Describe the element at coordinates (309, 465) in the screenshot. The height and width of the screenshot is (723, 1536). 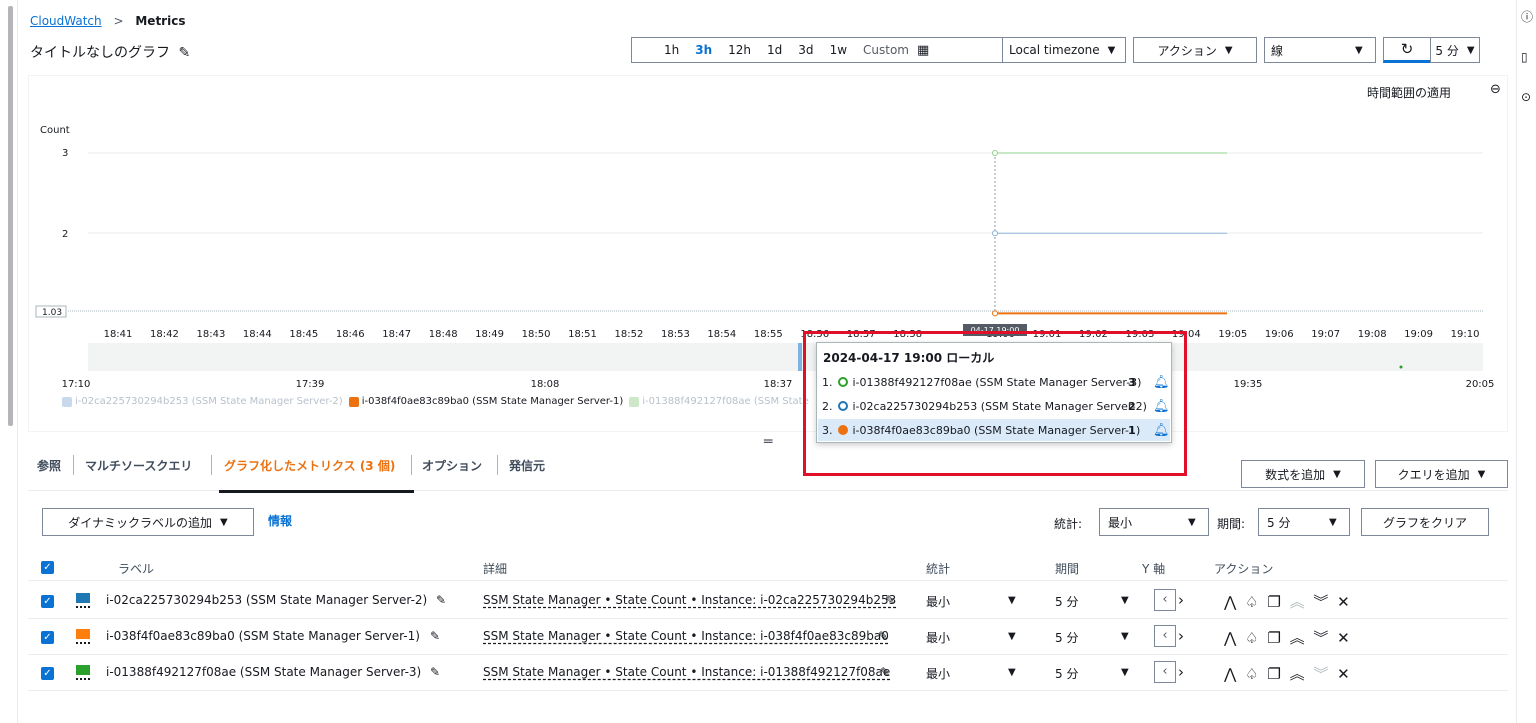
I see `tab-graphed-metrics: グラフ化したメトリクス (3 個)` at that location.